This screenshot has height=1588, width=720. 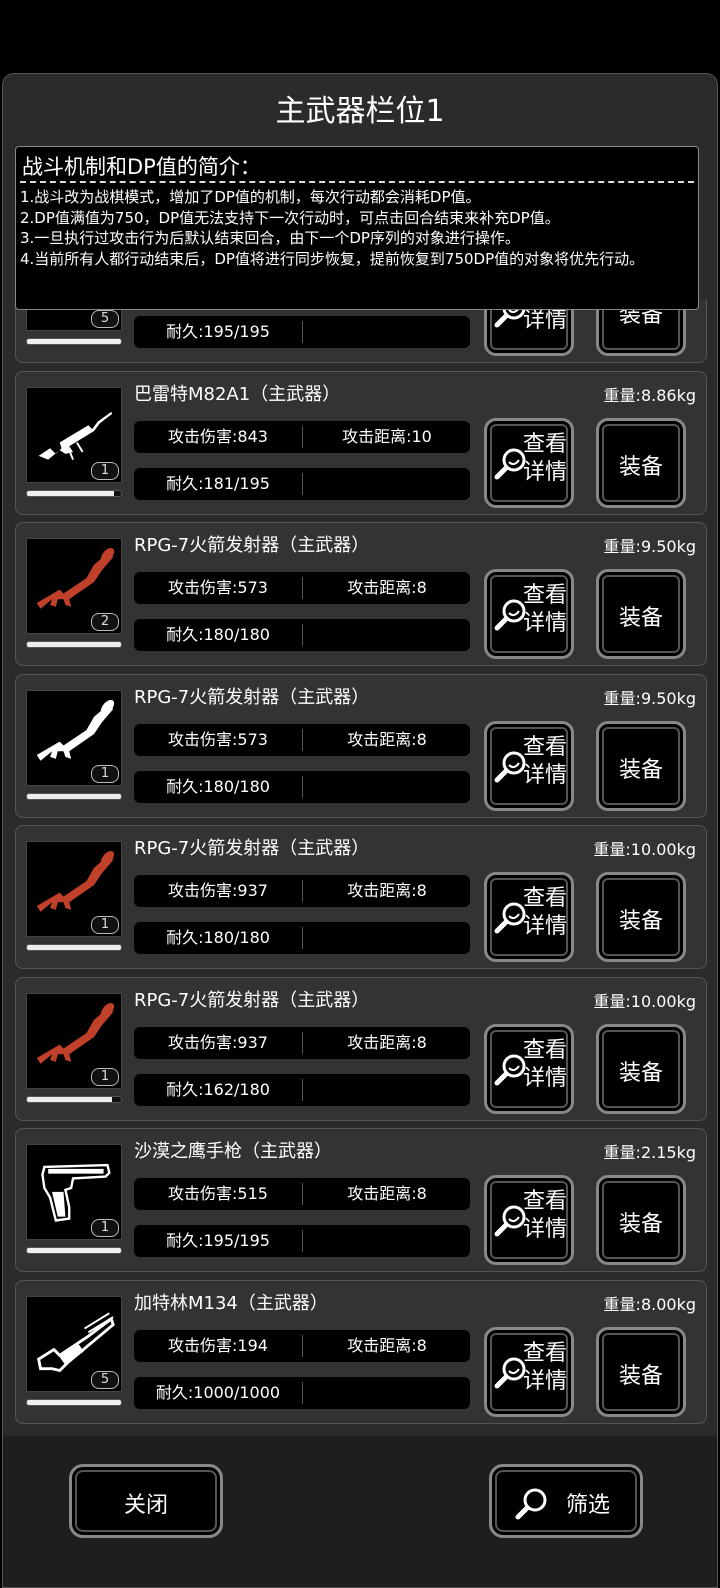 I want to click on filter-label: 筛选, so click(x=588, y=1505).